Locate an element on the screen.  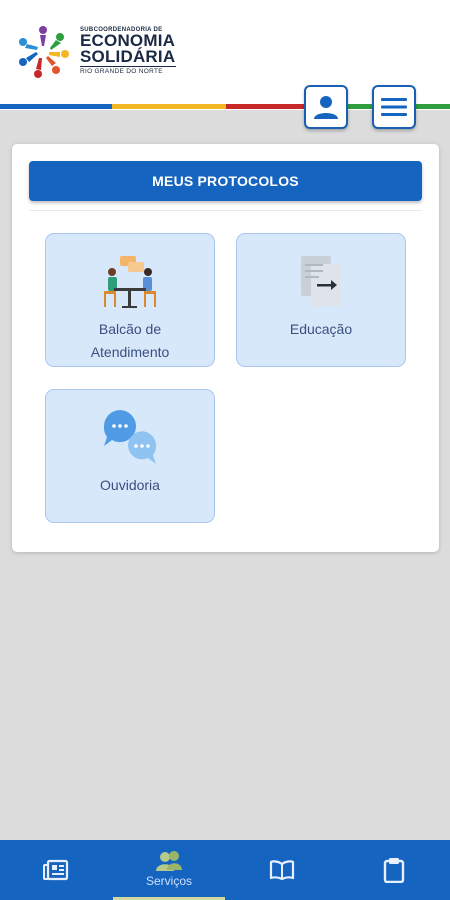
nav-news is located at coordinates (56, 870).